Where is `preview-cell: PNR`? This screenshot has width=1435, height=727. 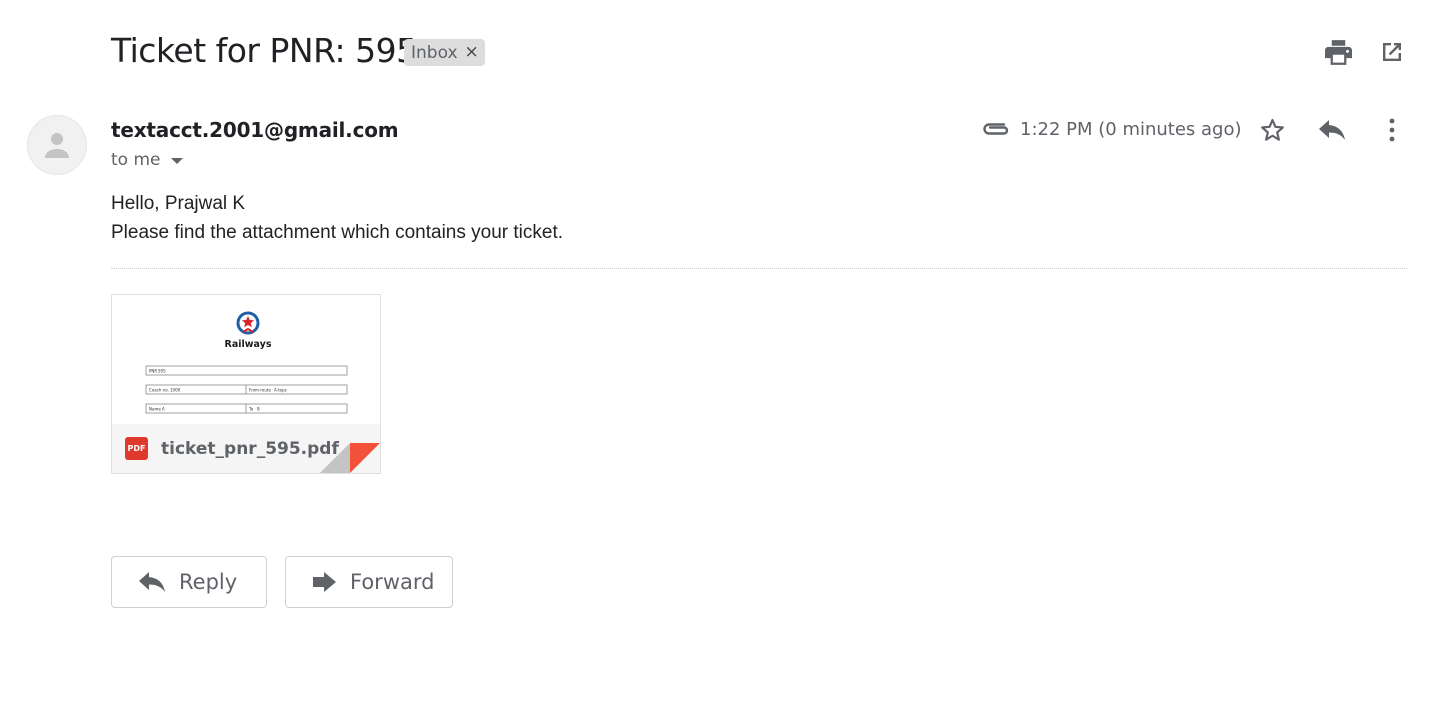
preview-cell: PNR is located at coordinates (153, 371).